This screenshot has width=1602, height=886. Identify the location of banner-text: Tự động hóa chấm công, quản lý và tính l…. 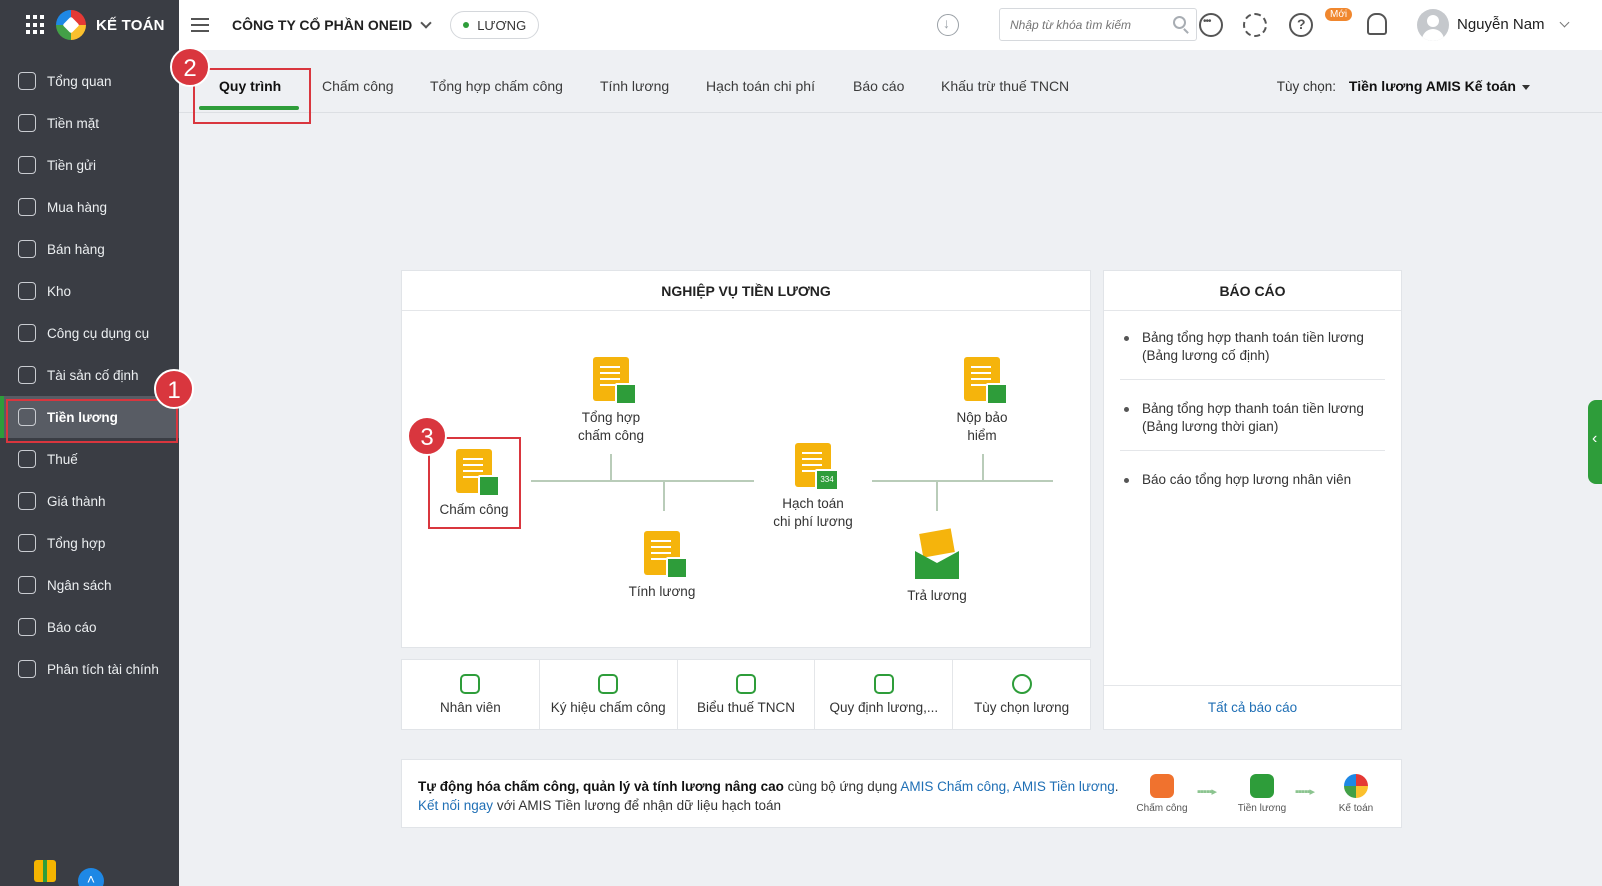
(778, 796).